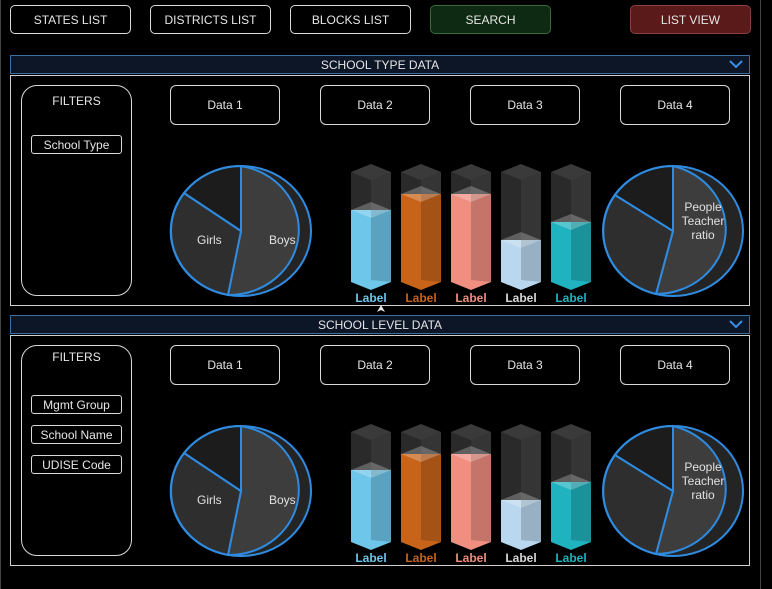 The width and height of the screenshot is (772, 589). What do you see at coordinates (76, 434) in the screenshot?
I see `filter-school-name: School Name` at bounding box center [76, 434].